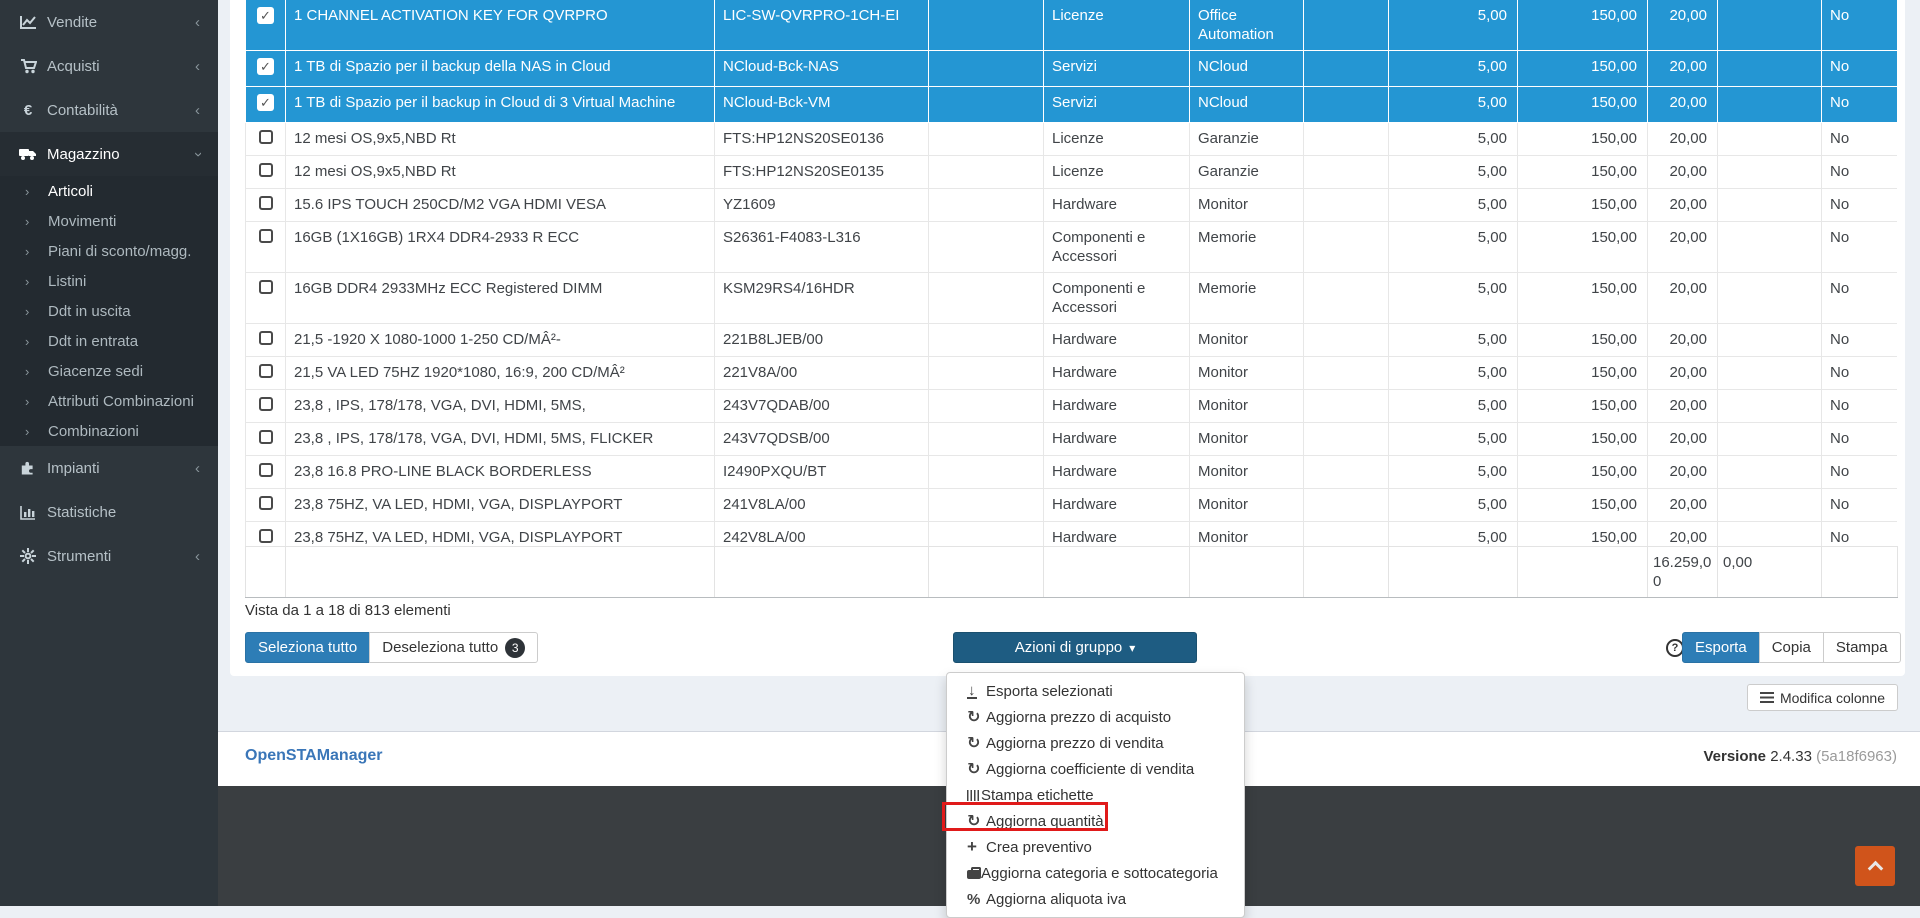  What do you see at coordinates (109, 251) in the screenshot?
I see `sidebar-subitem-piani-di-sconto-magg-: ›Piani di sconto/magg.` at bounding box center [109, 251].